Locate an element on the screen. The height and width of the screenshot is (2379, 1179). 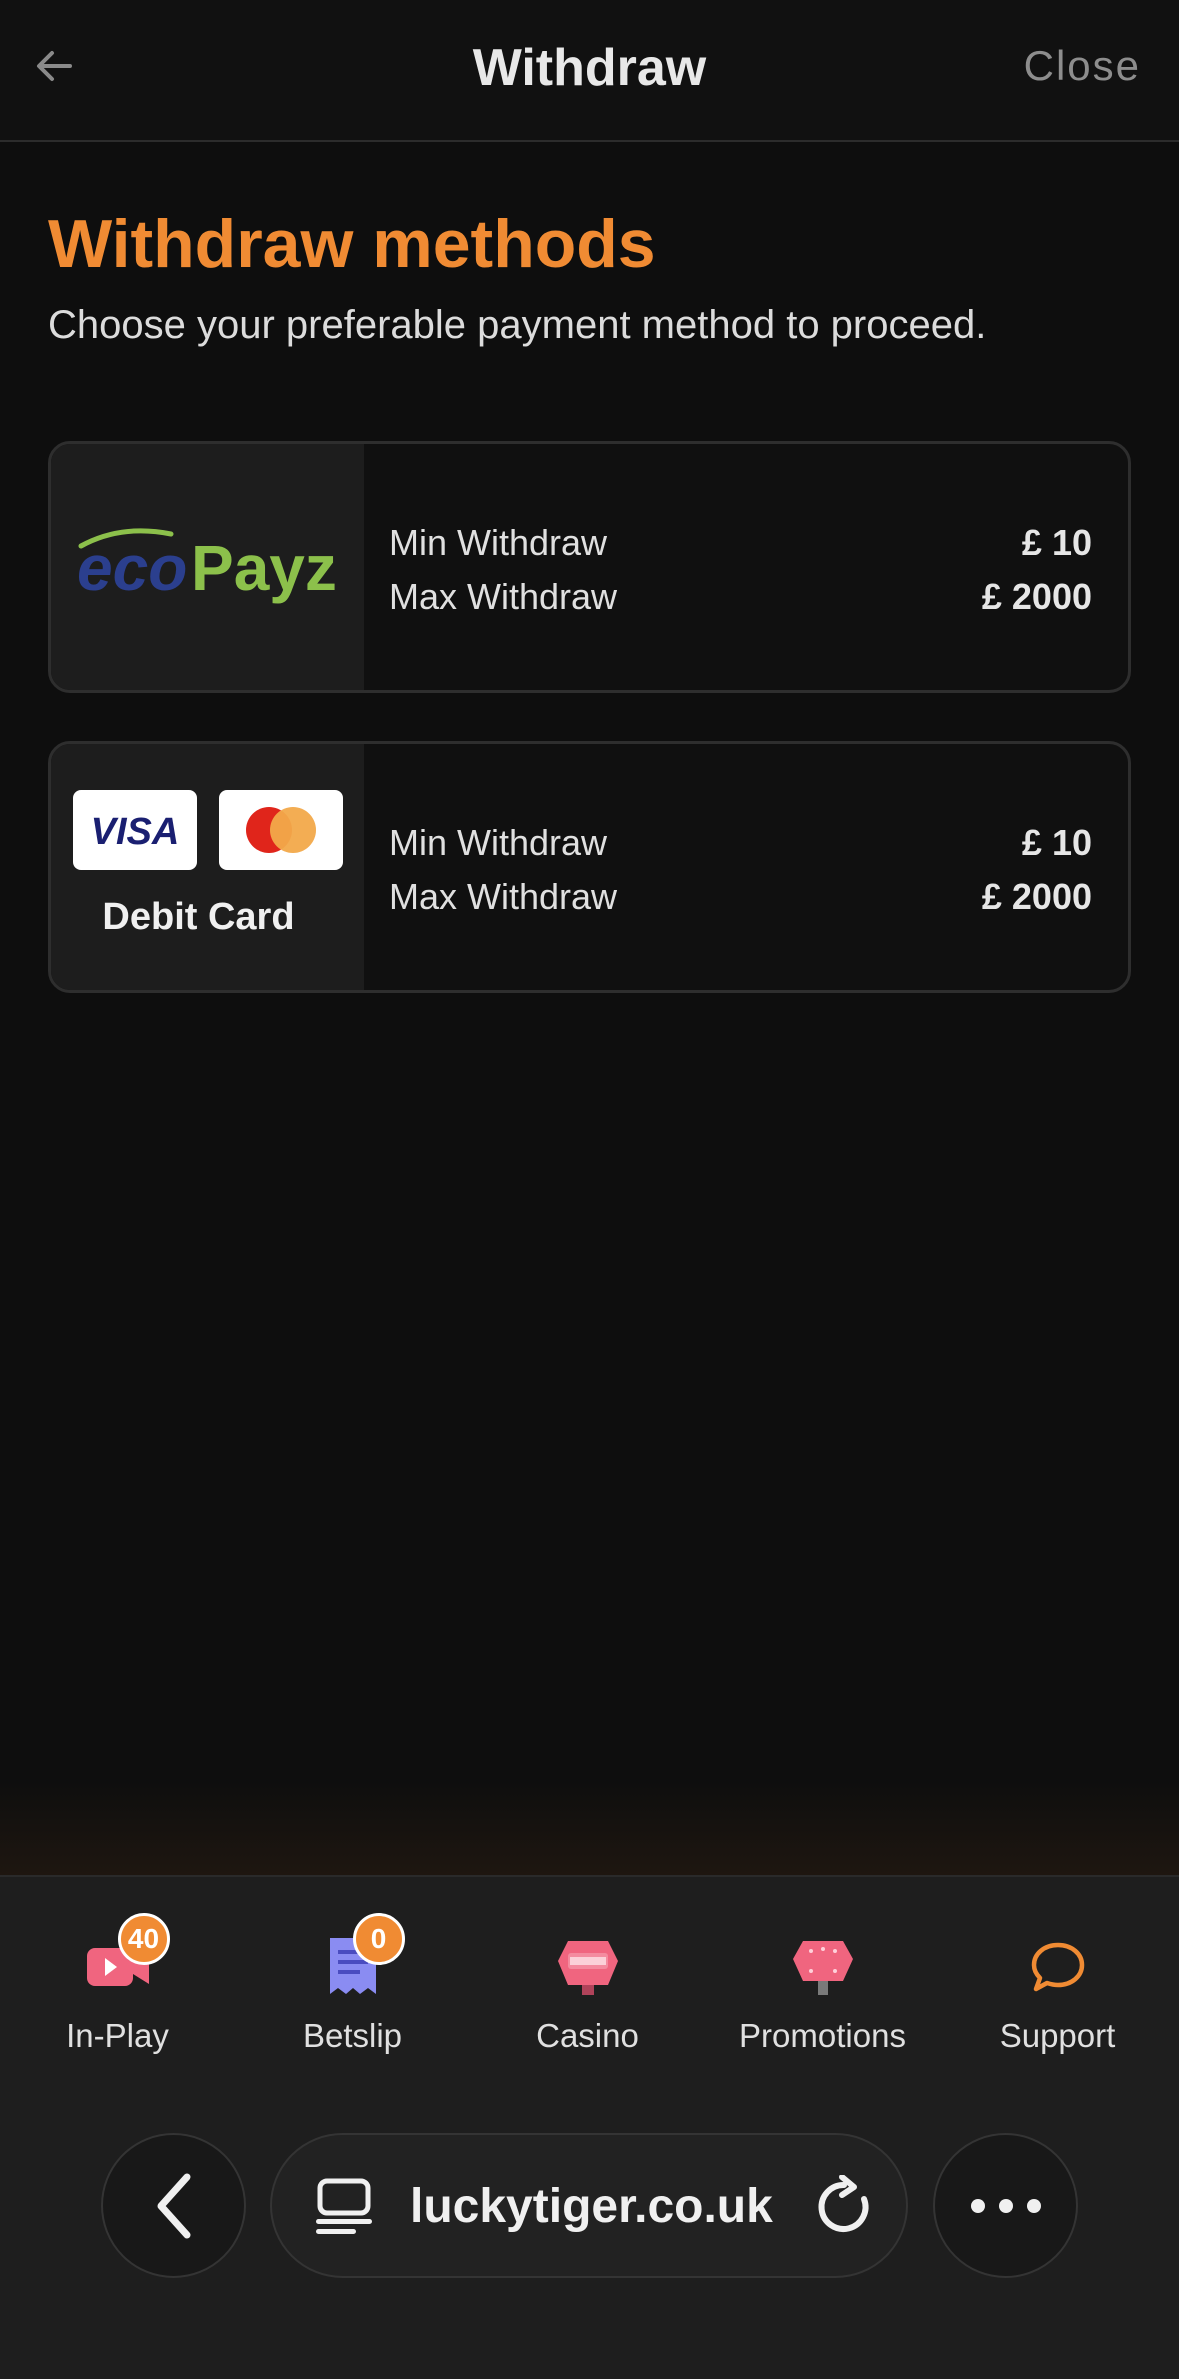
tab-betslip: 0 Betslip is located at coordinates (352, 1984).